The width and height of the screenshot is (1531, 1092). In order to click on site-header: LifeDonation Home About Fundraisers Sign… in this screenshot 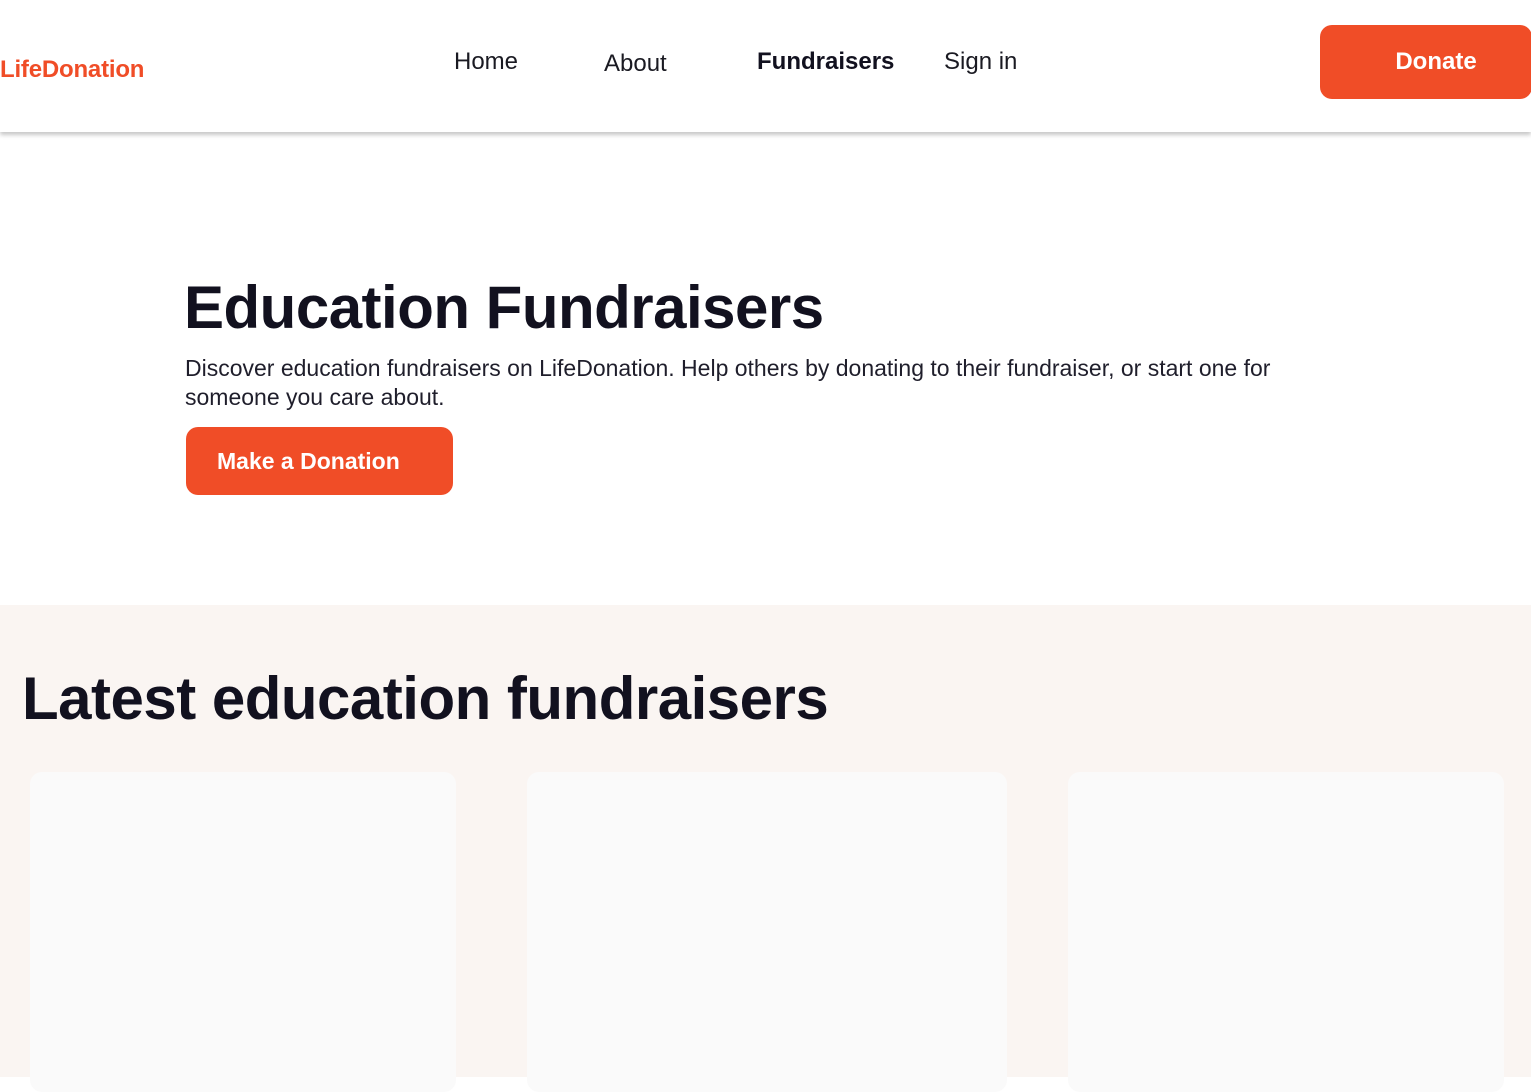, I will do `click(765, 66)`.